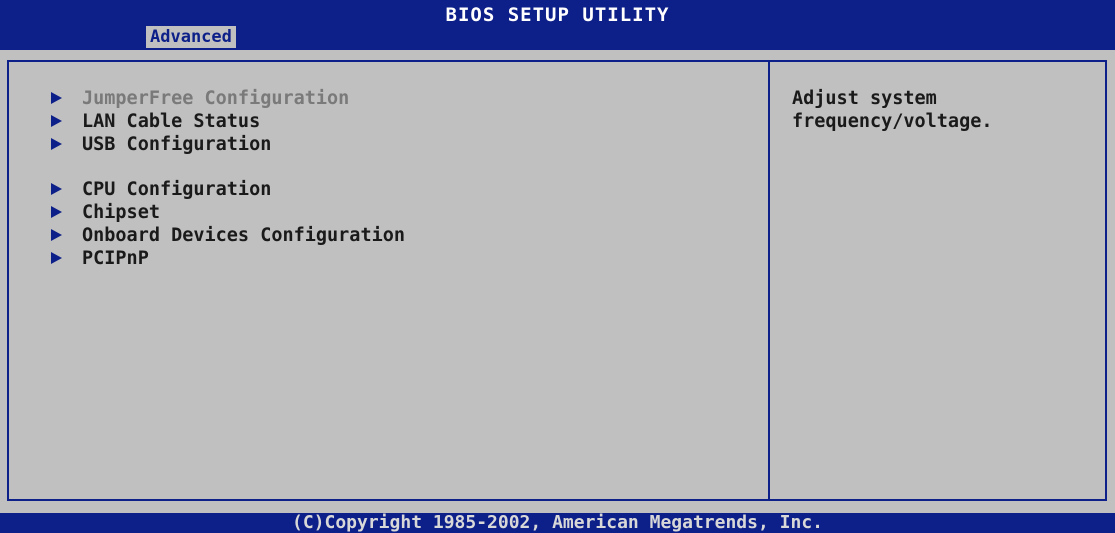 This screenshot has height=533, width=1115. What do you see at coordinates (244, 235) in the screenshot?
I see `menu-item-label: Onboard Devices Configuration` at bounding box center [244, 235].